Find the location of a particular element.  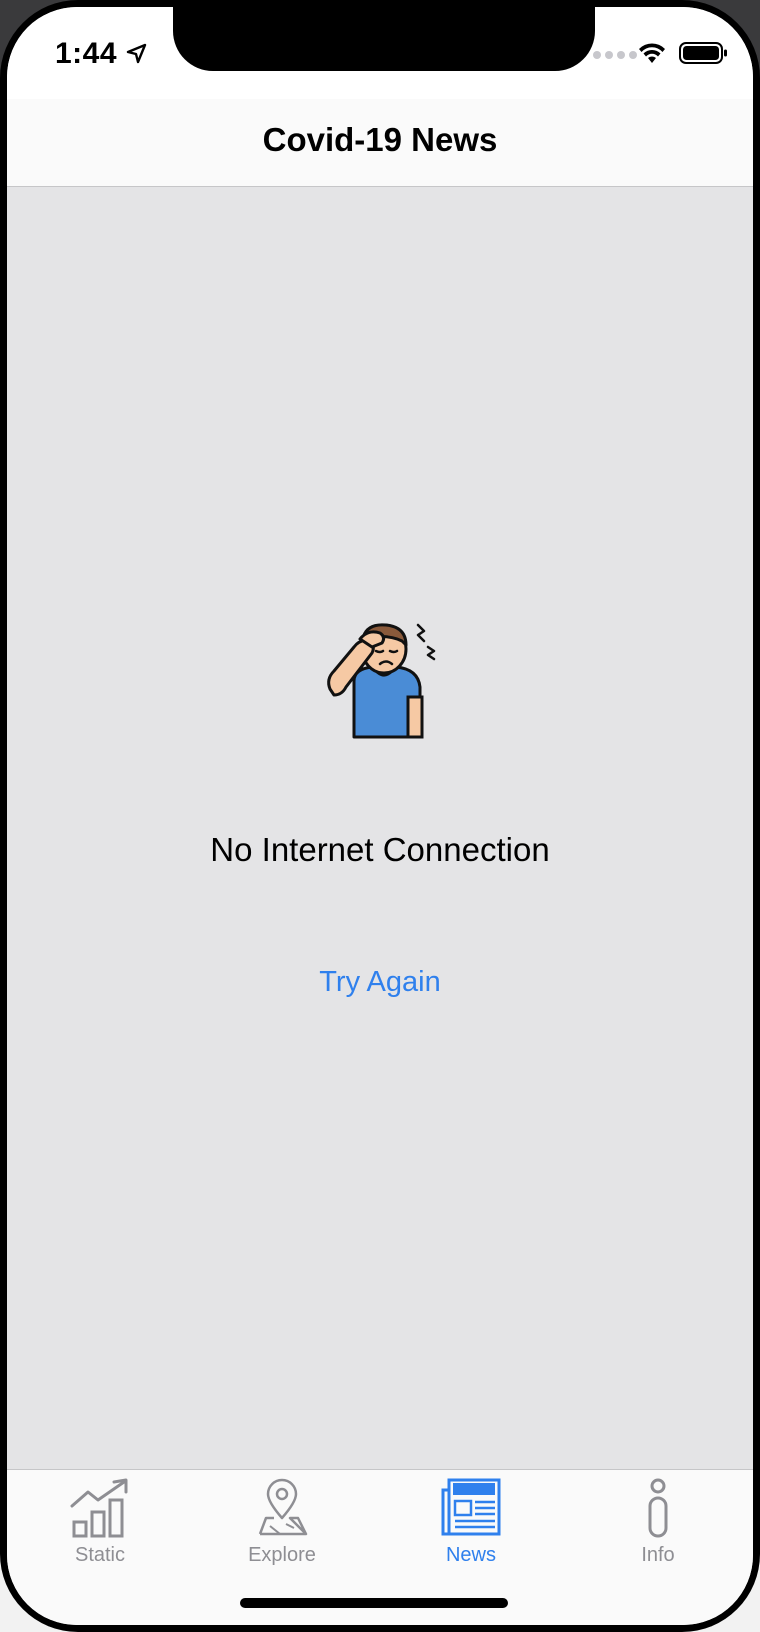

tab-static: Static is located at coordinates (100, 1523).